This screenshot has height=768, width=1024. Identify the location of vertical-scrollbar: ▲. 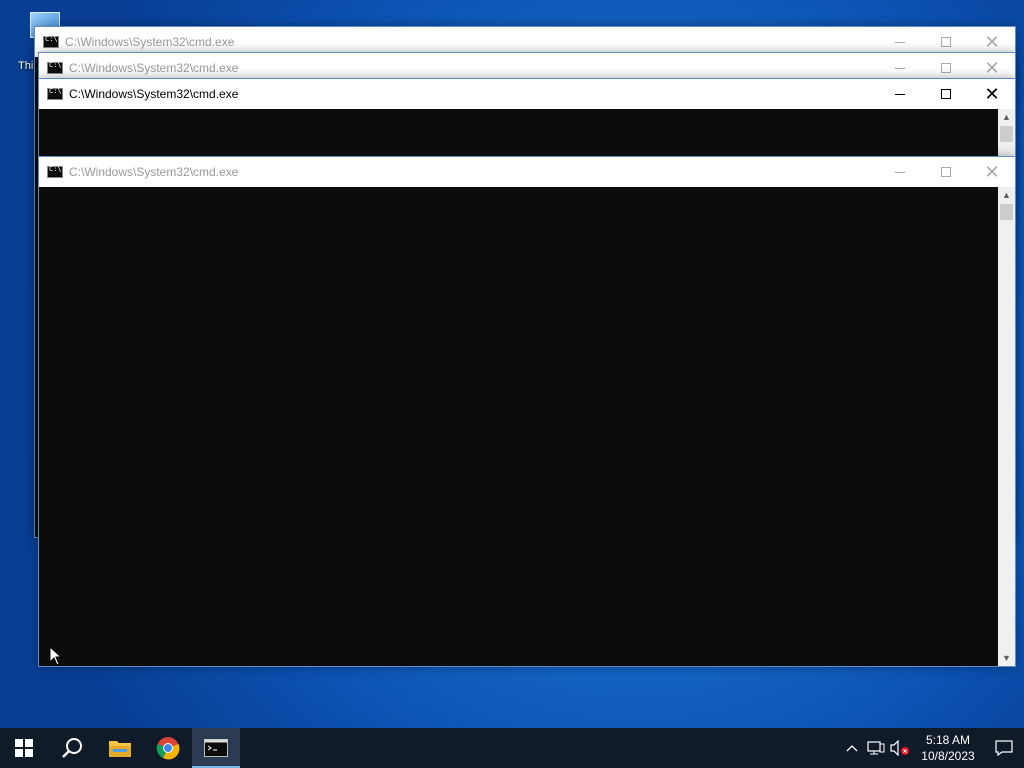
(1006, 133).